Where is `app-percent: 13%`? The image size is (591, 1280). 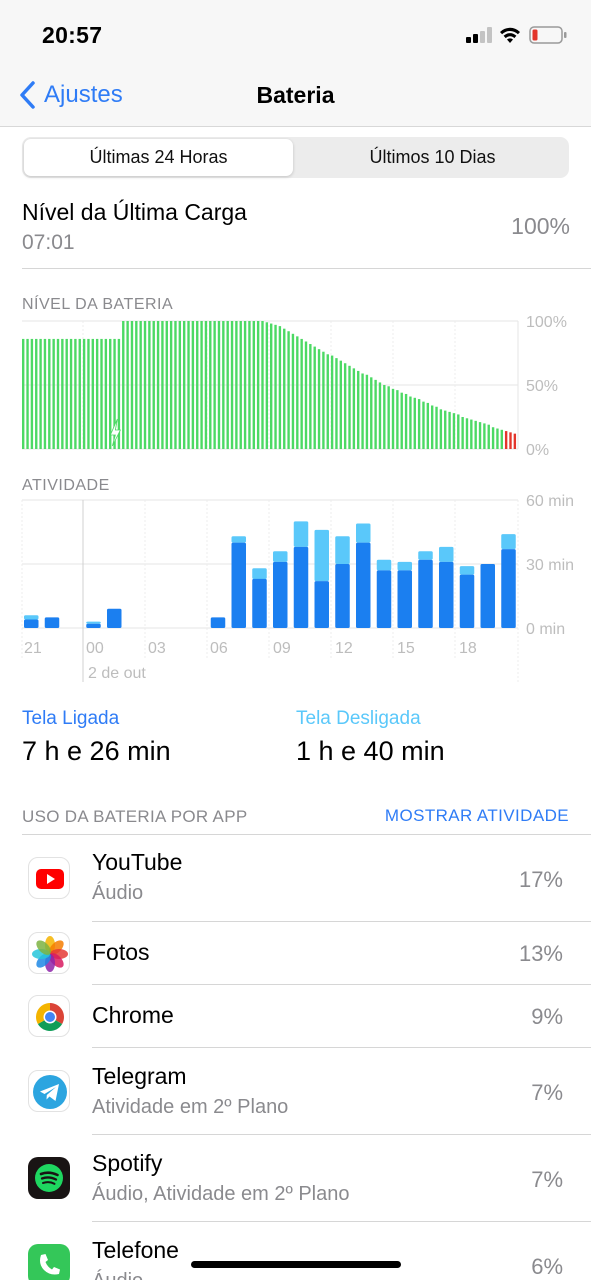
app-percent: 13% is located at coordinates (540, 953).